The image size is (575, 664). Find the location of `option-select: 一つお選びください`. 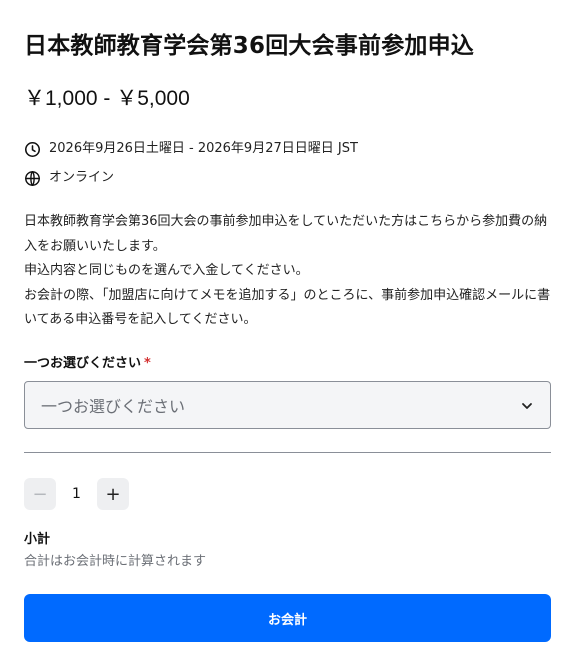

option-select: 一つお選びください is located at coordinates (287, 405).